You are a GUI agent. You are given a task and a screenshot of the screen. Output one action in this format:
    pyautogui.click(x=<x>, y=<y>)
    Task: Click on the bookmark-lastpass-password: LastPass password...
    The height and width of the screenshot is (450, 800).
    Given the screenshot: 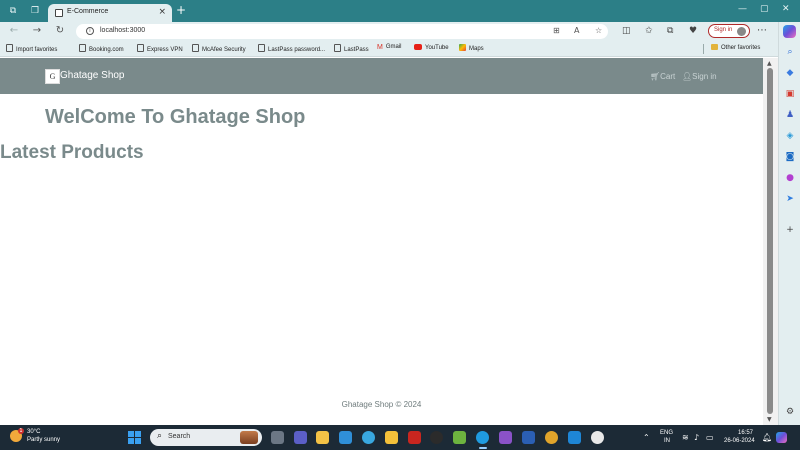 What is the action you would take?
    pyautogui.click(x=291, y=48)
    